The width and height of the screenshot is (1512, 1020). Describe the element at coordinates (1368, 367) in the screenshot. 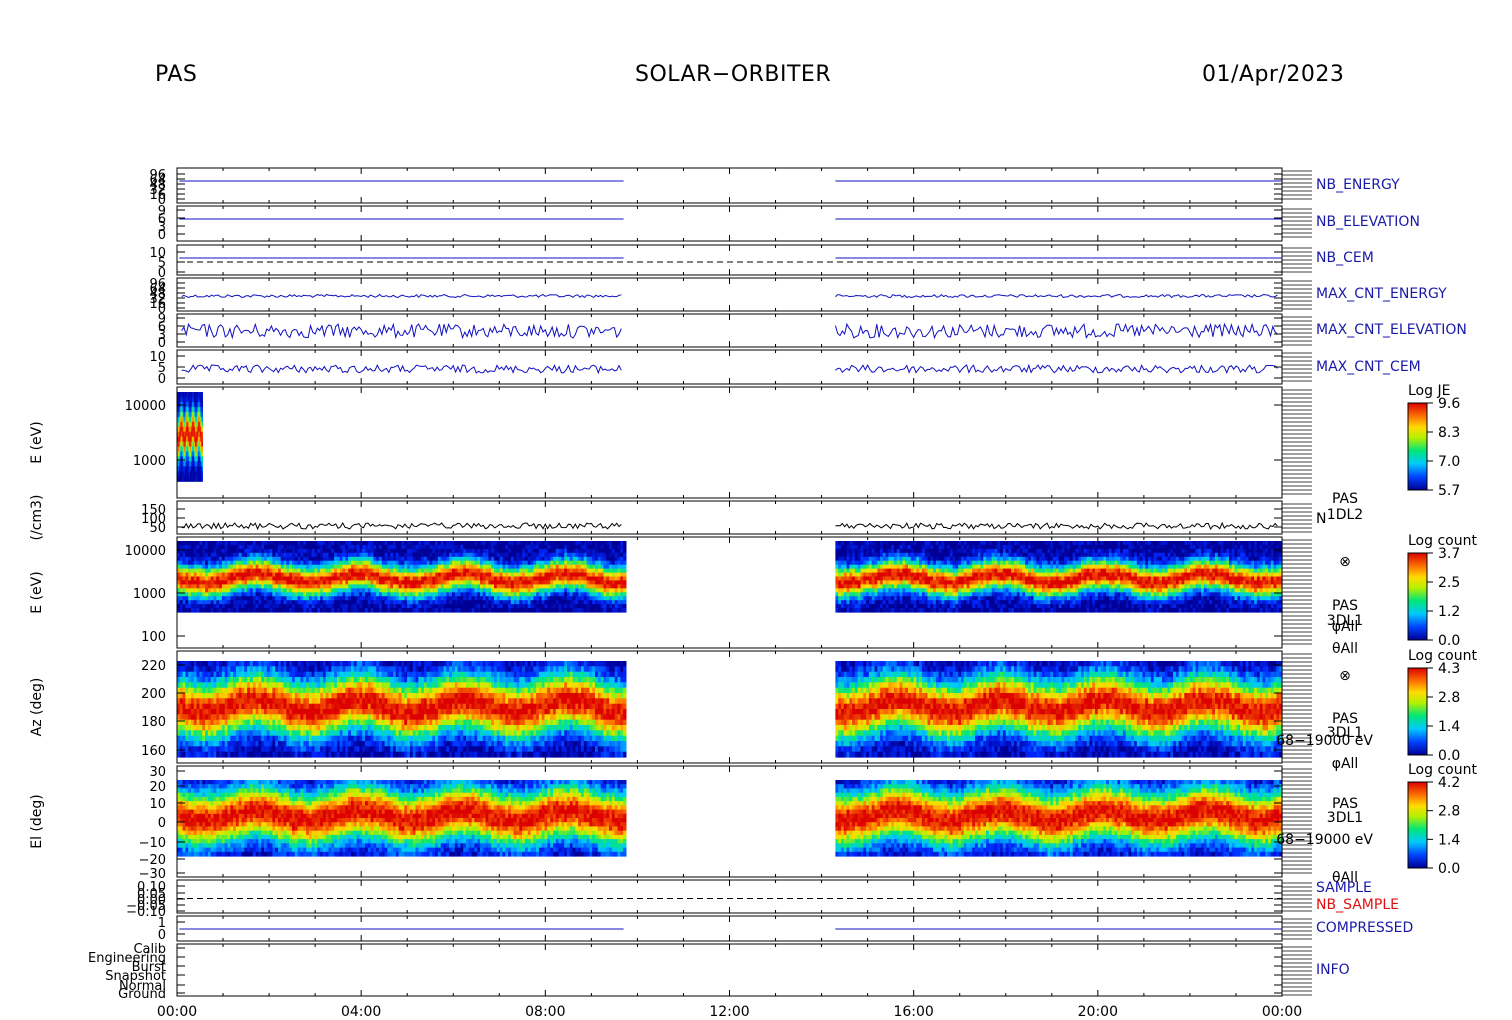

I see `max-cnt-cem-right-label: MAX_CNT_CEM` at that location.